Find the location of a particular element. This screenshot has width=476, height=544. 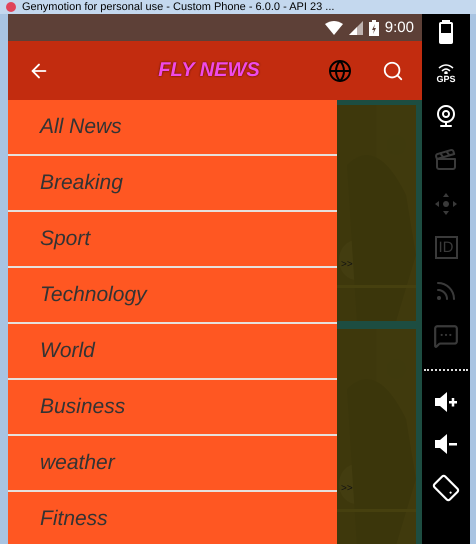

wifi-icon is located at coordinates (333, 27).